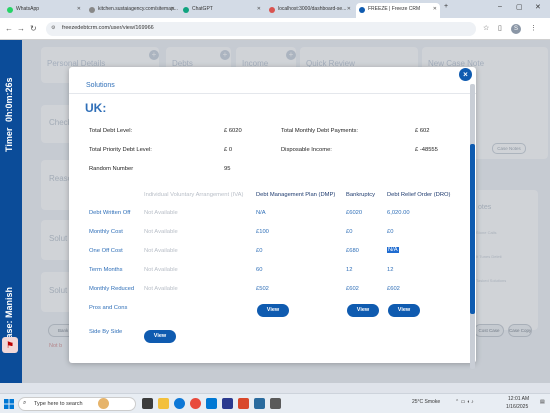  I want to click on search-placeholder: Type here to search, so click(58, 404).